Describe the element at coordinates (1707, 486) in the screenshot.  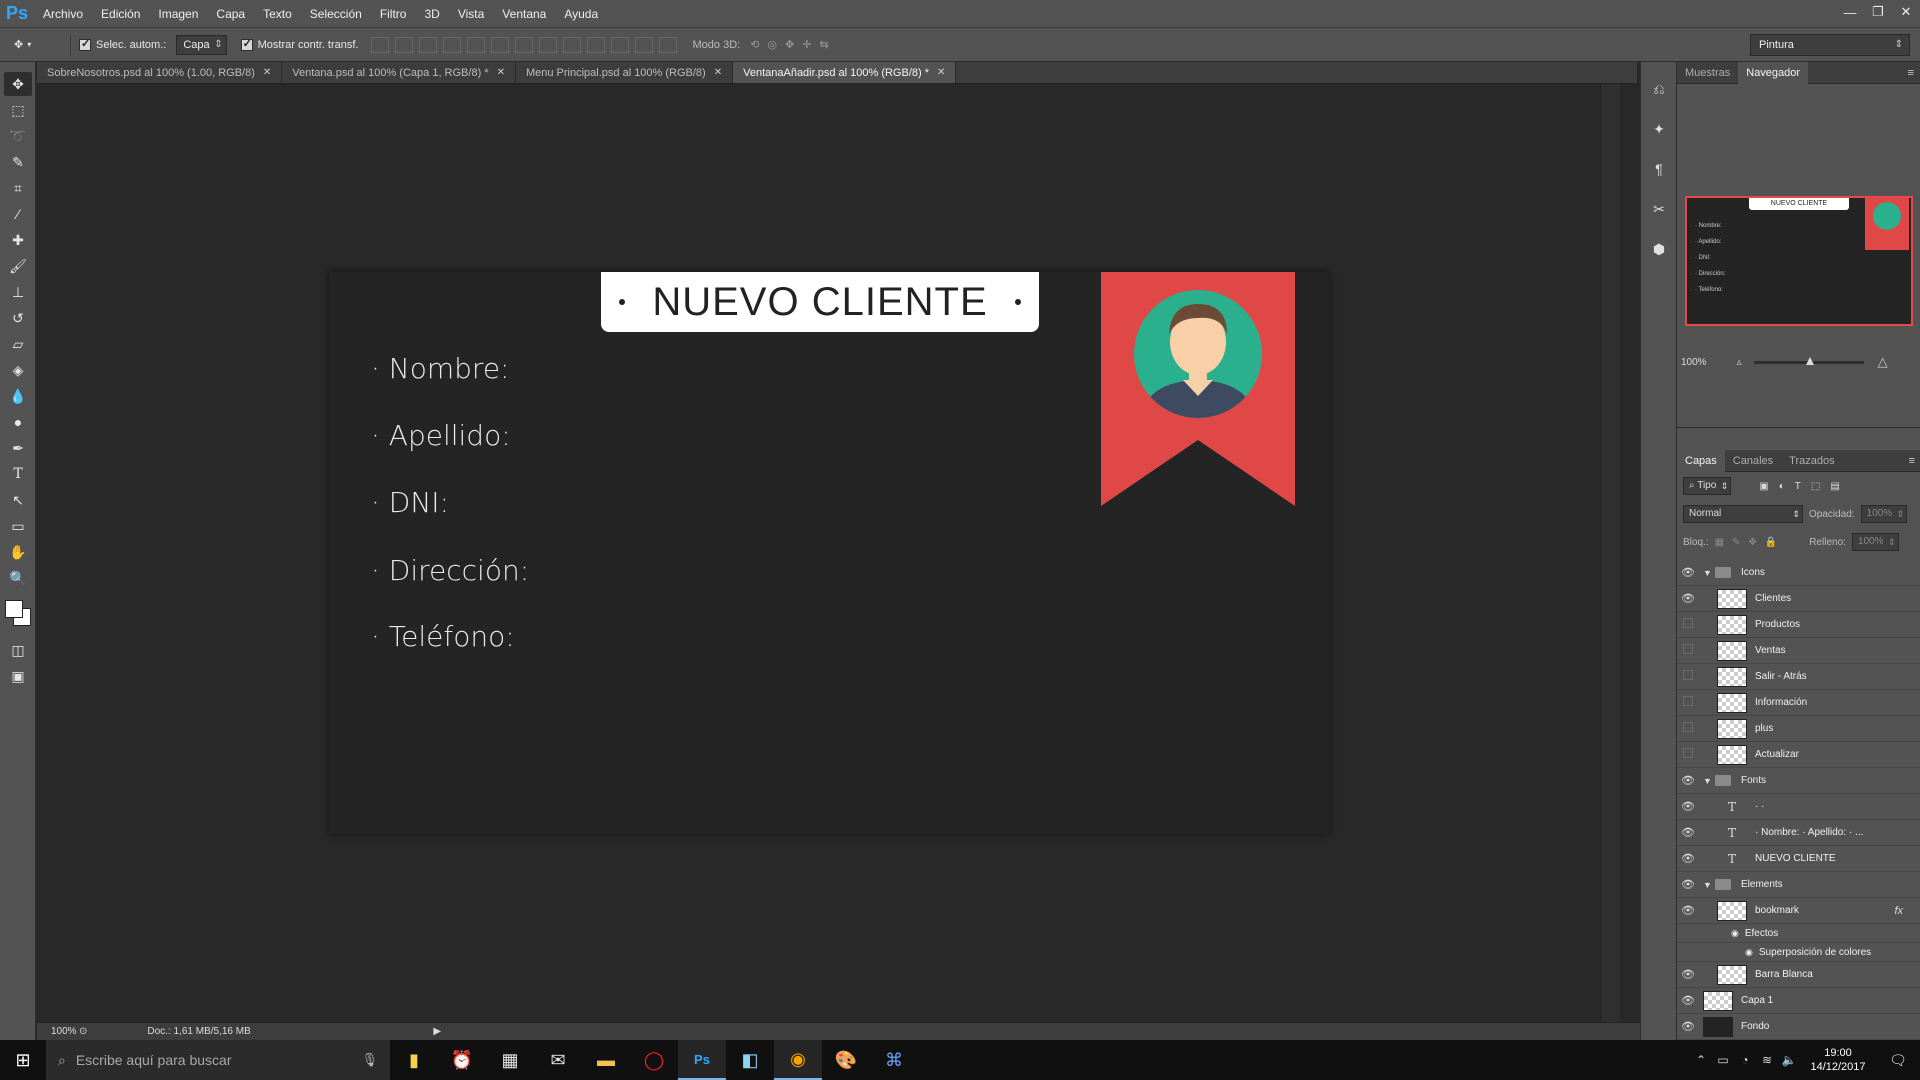
I see `layer-filter-dropdown: ⌕ Tipo` at that location.